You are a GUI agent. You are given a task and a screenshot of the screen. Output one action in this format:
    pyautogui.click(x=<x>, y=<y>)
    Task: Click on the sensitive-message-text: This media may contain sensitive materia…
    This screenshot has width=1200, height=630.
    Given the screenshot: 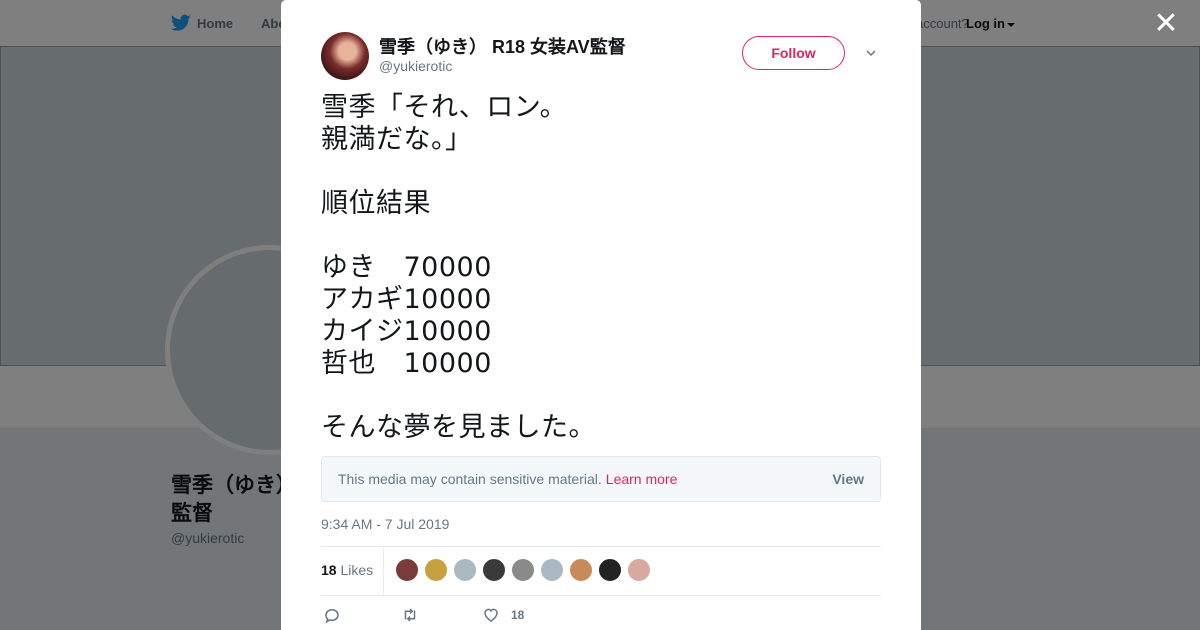 What is the action you would take?
    pyautogui.click(x=470, y=479)
    